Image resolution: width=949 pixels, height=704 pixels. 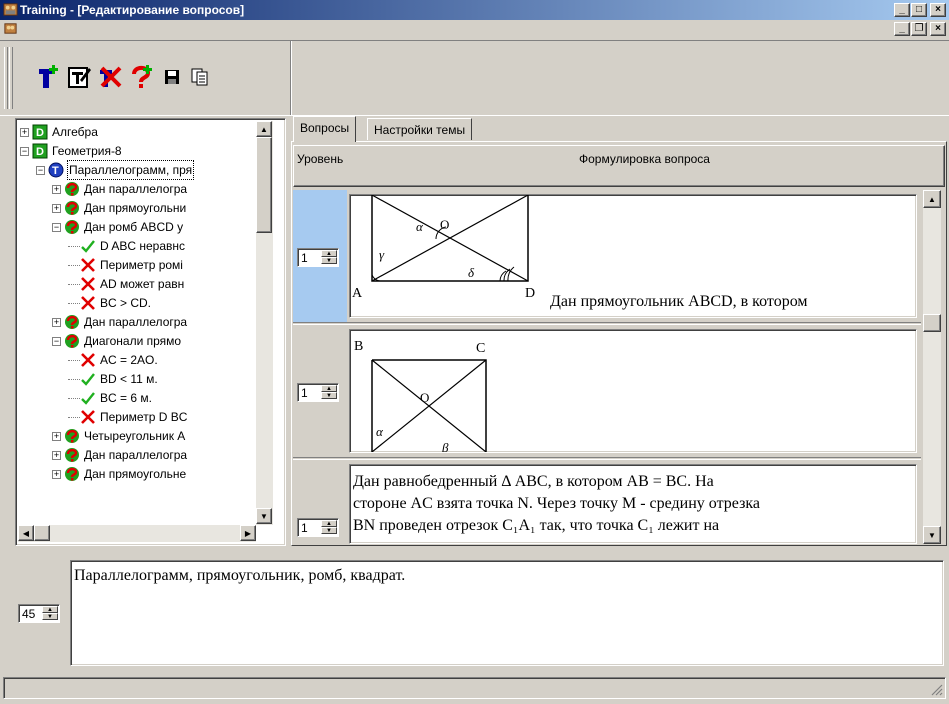 I want to click on topic-number-spinner: 45 ▲ ▼, so click(x=39, y=613).